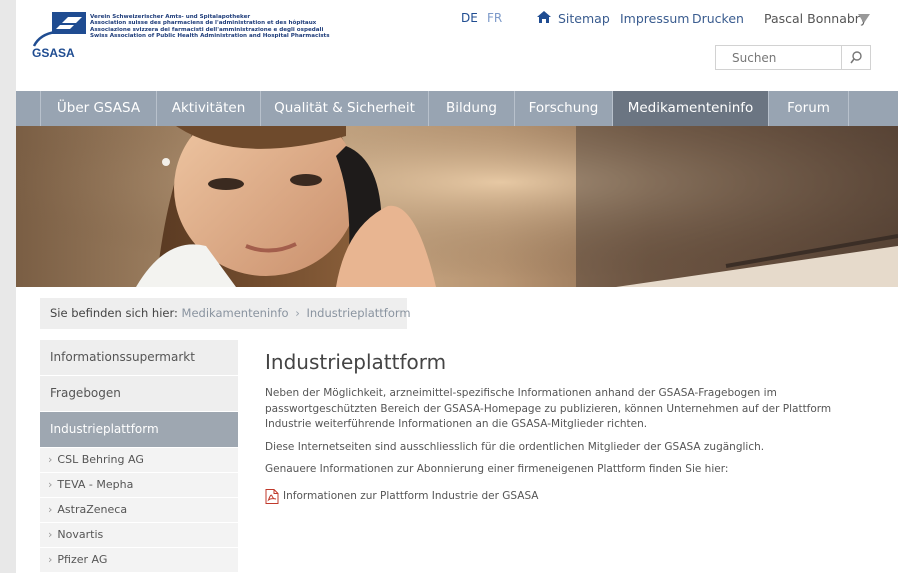 This screenshot has width=898, height=573. I want to click on sidebar-subitem-novartis: › Novartis, so click(139, 535).